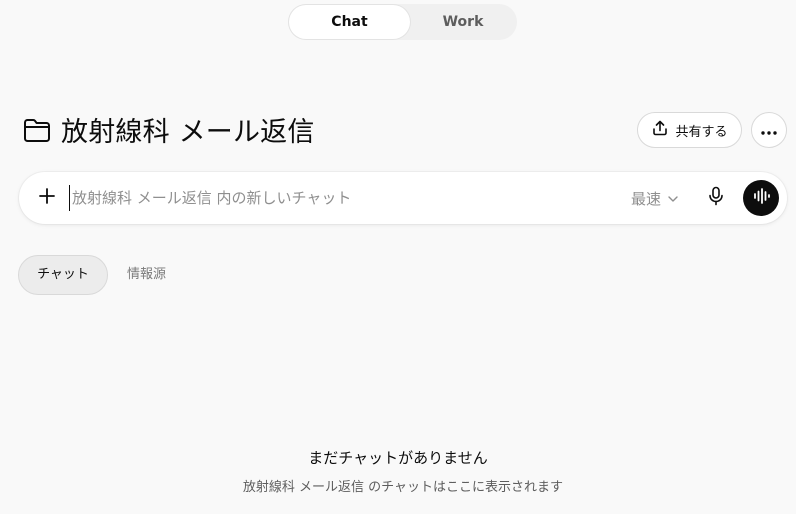 Image resolution: width=796 pixels, height=514 pixels. Describe the element at coordinates (701, 132) in the screenshot. I see `share-label: 共有する` at that location.